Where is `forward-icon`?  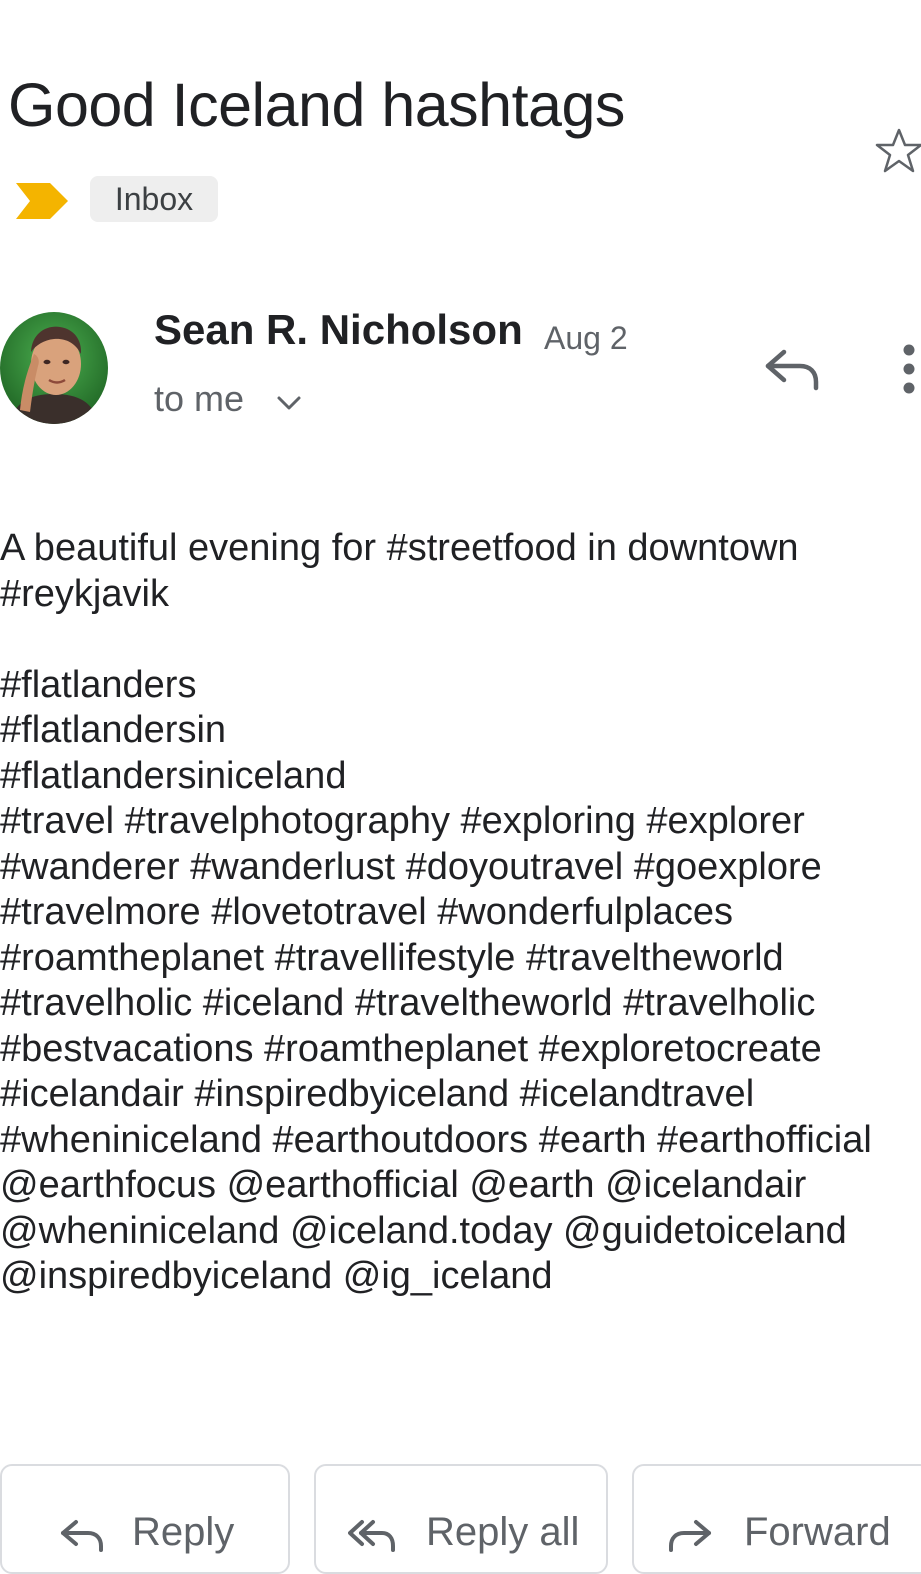 forward-icon is located at coordinates (690, 1536).